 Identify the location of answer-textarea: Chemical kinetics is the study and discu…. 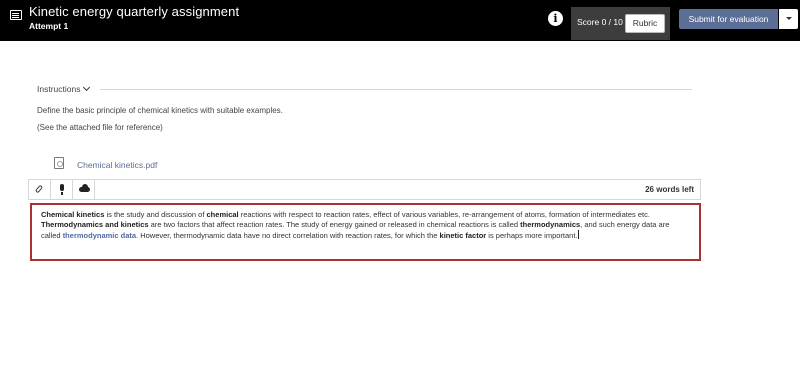
(365, 232).